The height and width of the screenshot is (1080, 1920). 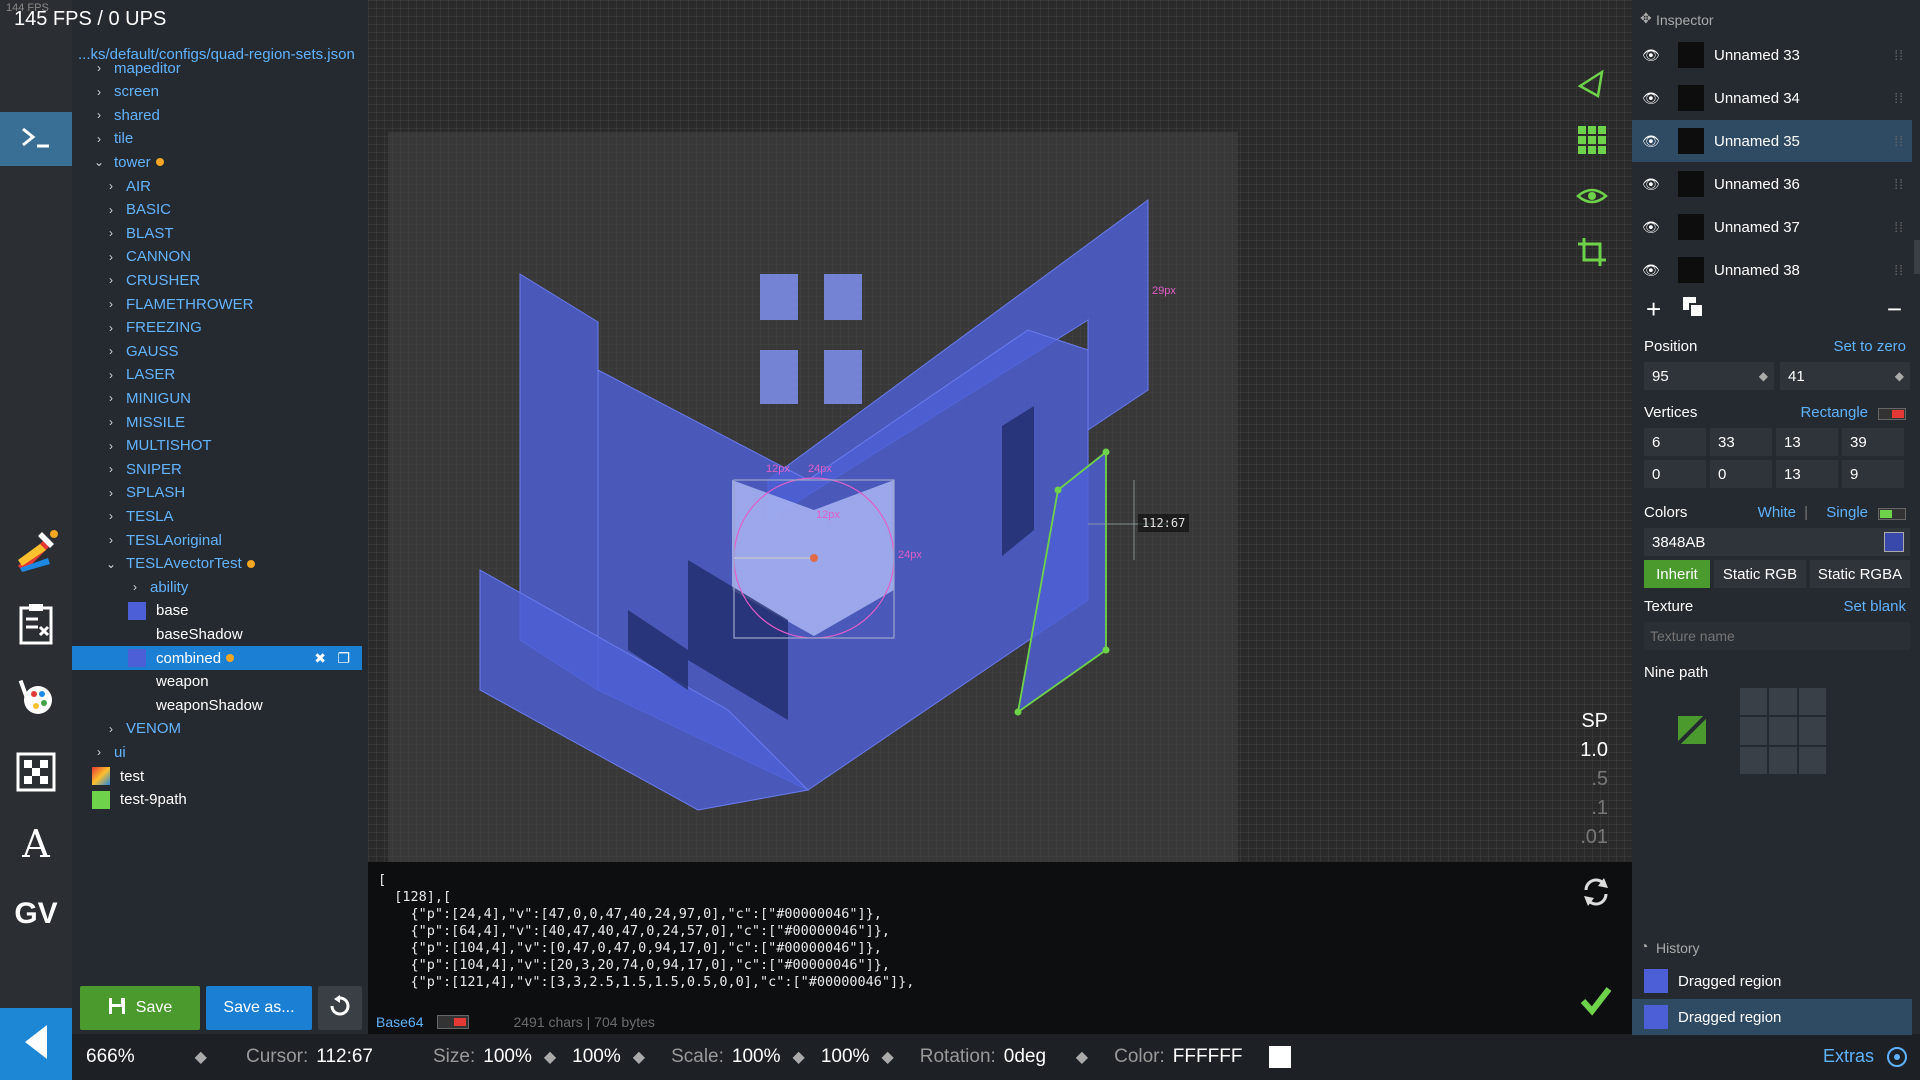 I want to click on tree-folder-item: › LASER, so click(x=217, y=375).